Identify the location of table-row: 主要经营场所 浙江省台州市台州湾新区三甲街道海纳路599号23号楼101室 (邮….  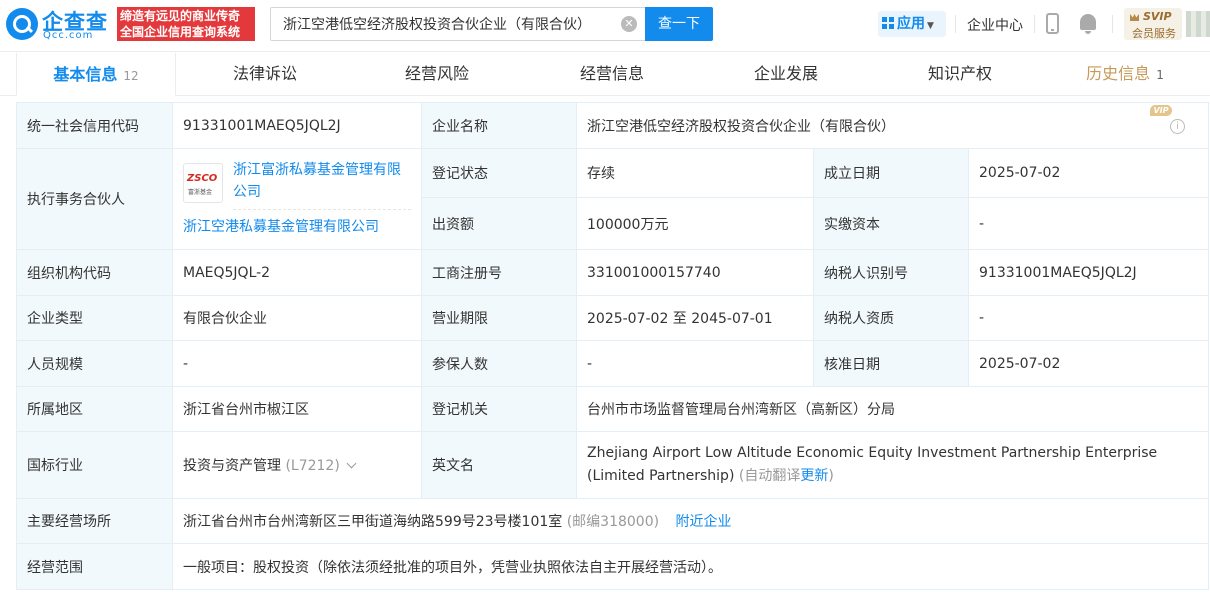
(613, 521).